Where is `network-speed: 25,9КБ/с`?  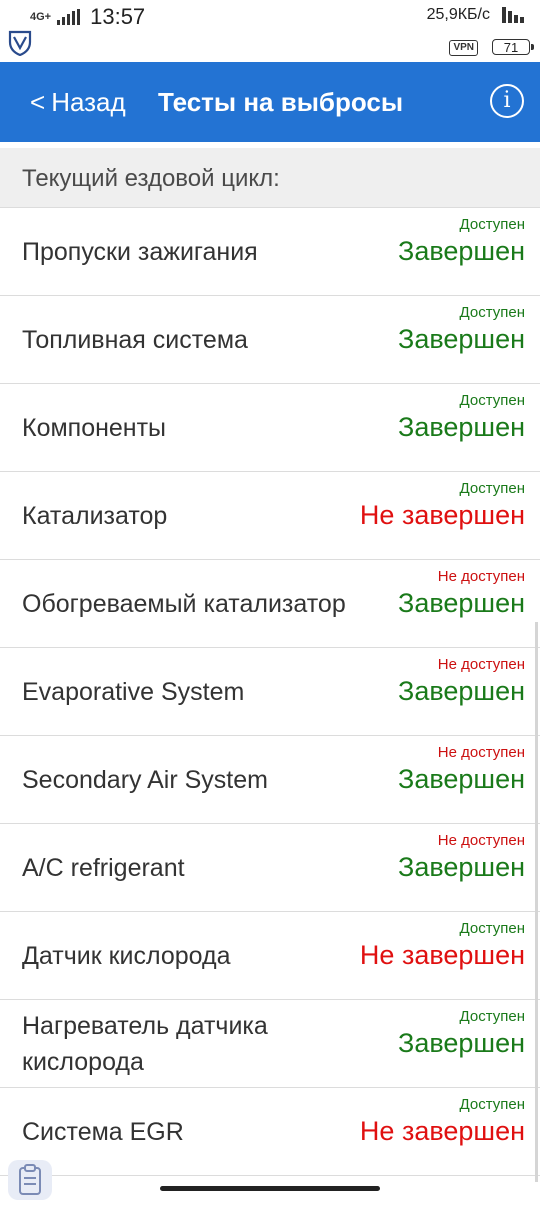 network-speed: 25,9КБ/с is located at coordinates (458, 14).